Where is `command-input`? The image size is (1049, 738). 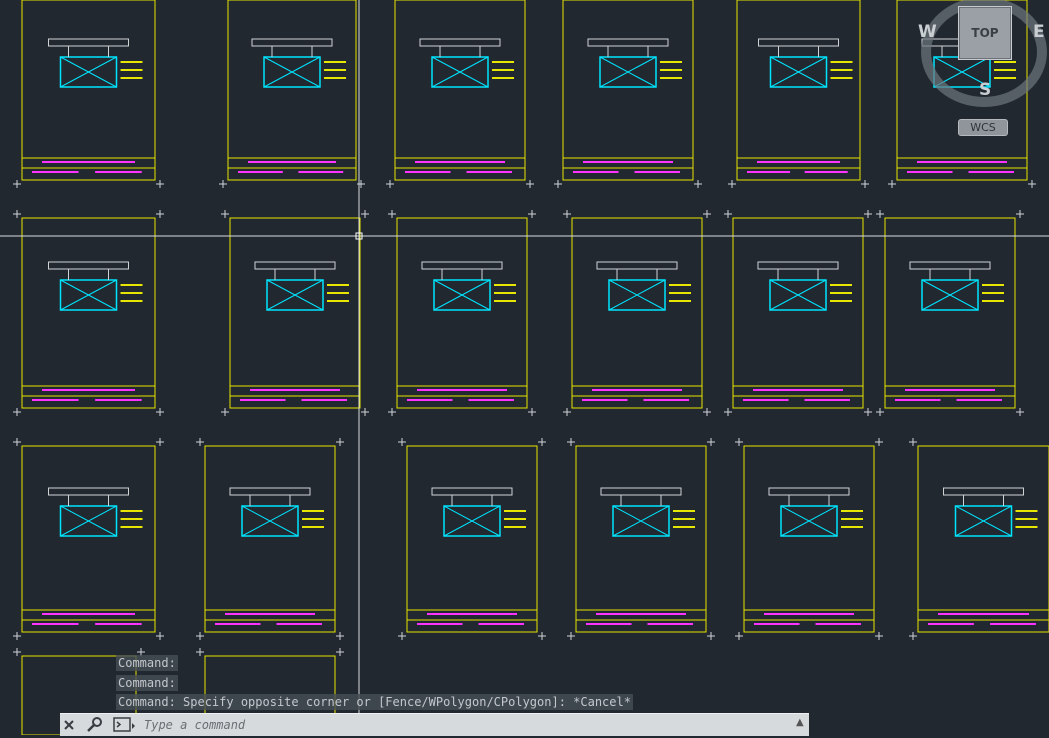
command-input is located at coordinates (464, 724).